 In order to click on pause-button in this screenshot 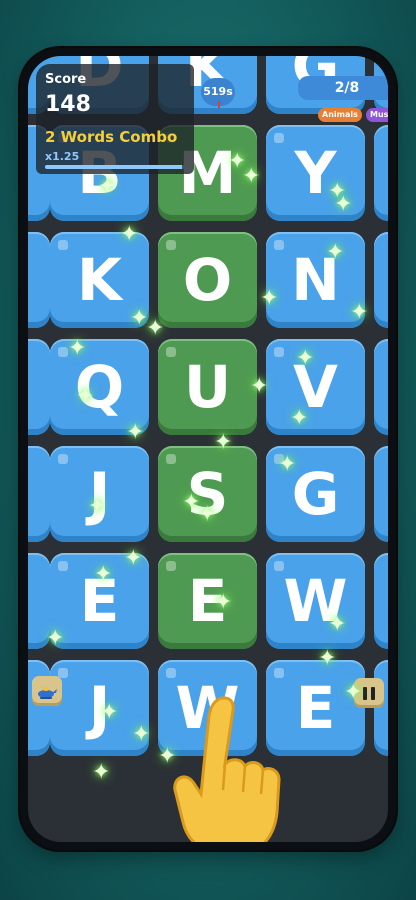, I will do `click(369, 693)`.